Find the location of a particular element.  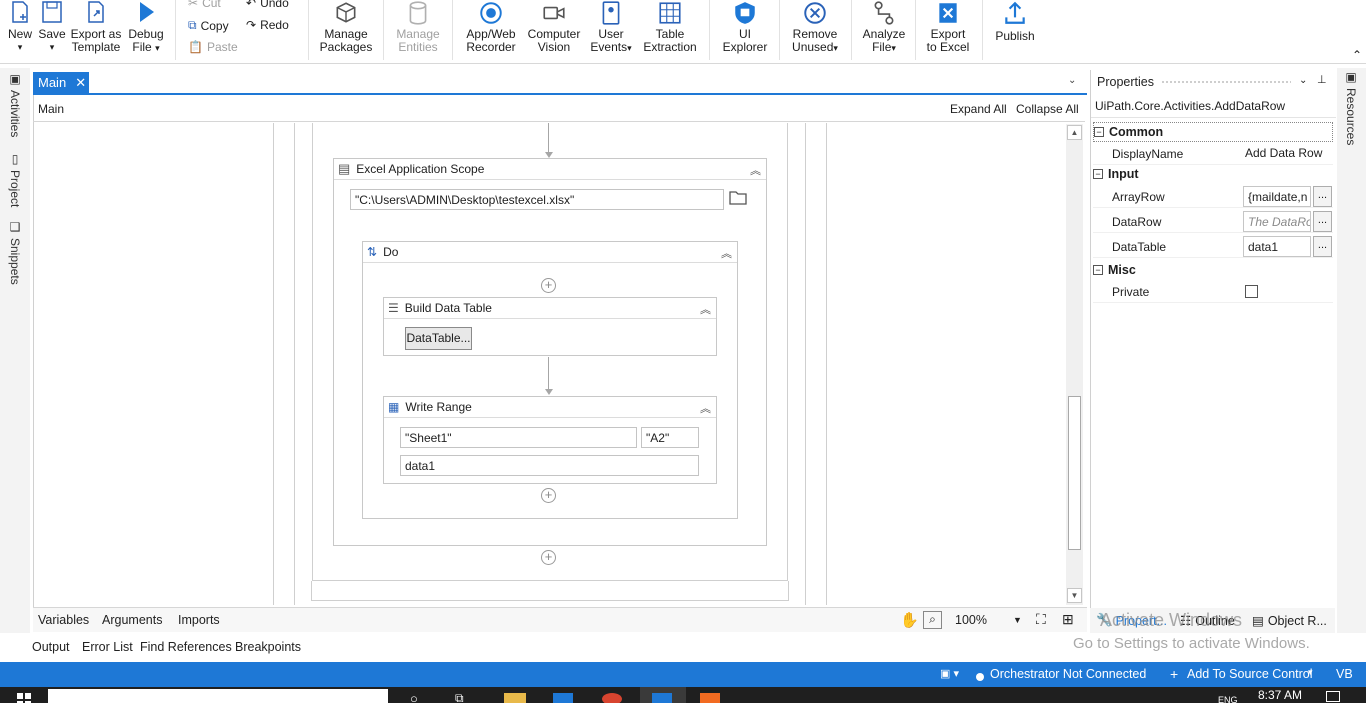

orchestrator-status: Orchestrator Not Connected is located at coordinates (1068, 674).